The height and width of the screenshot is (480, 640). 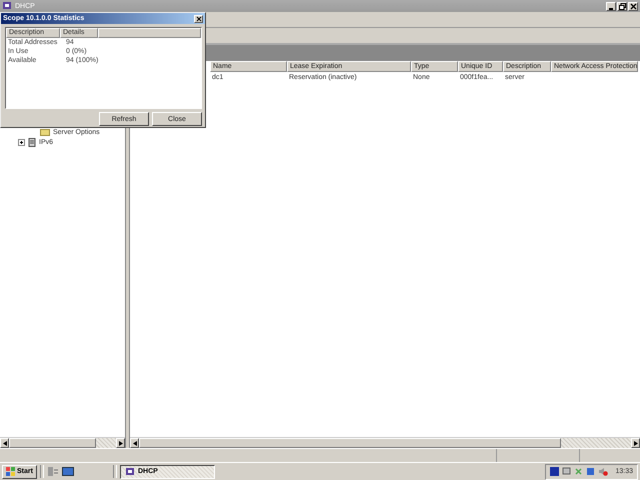 What do you see at coordinates (32, 142) in the screenshot?
I see `server-icon` at bounding box center [32, 142].